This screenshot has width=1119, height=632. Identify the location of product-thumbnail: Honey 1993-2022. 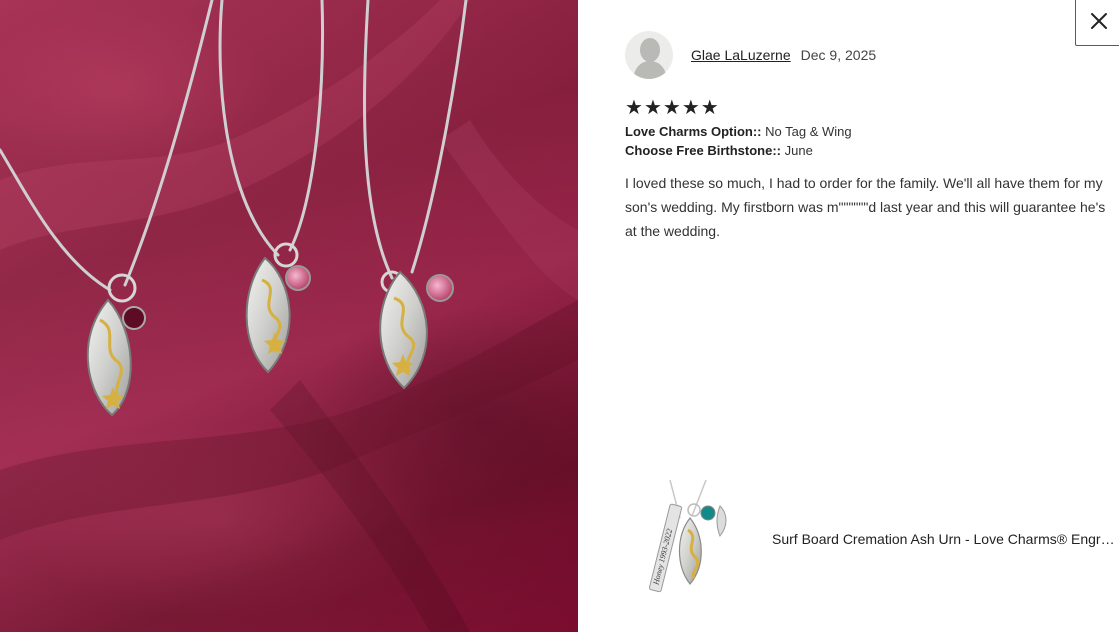
(690, 538).